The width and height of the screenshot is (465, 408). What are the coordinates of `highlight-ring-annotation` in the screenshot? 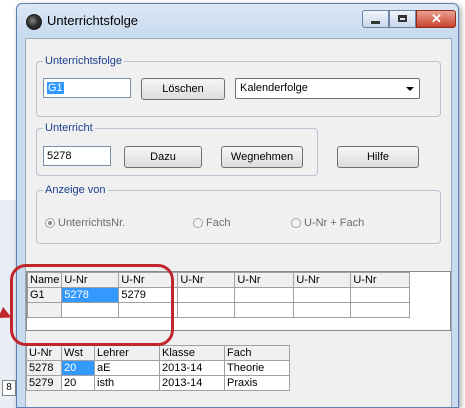 It's located at (92, 305).